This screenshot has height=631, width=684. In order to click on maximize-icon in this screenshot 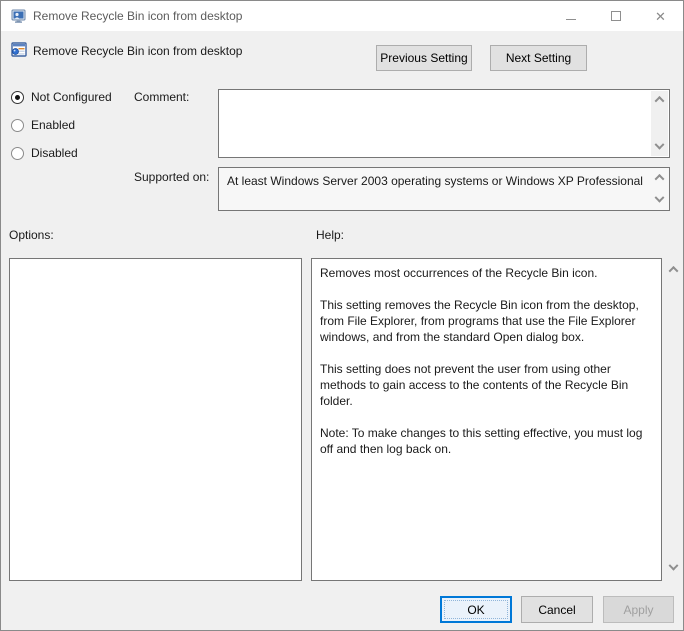, I will do `click(615, 16)`.